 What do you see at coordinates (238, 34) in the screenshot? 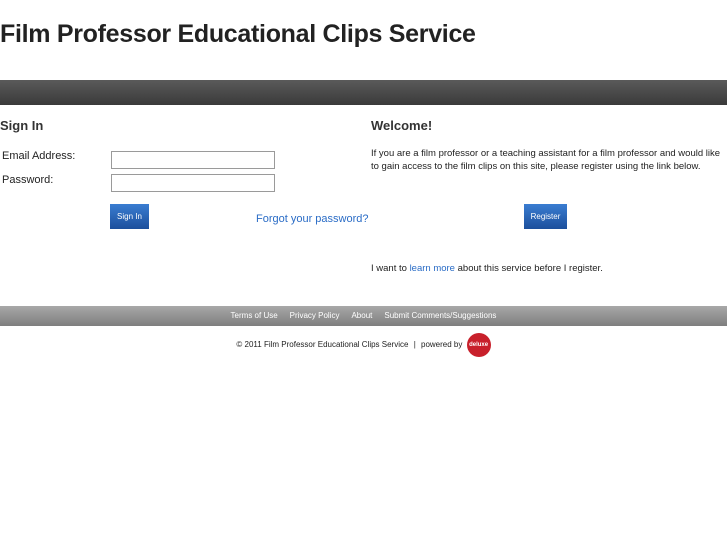
I see `site-title: Film Professor Educational Clips Service` at bounding box center [238, 34].